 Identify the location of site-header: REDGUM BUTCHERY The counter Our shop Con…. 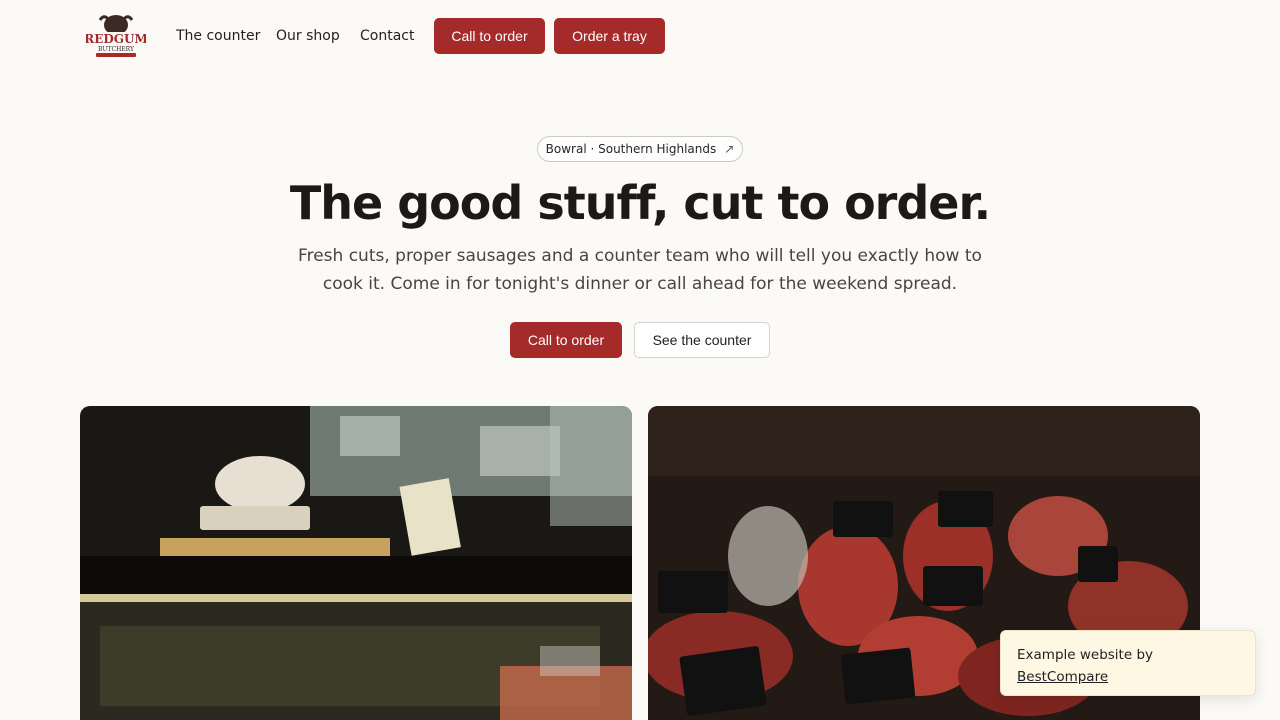
(640, 36).